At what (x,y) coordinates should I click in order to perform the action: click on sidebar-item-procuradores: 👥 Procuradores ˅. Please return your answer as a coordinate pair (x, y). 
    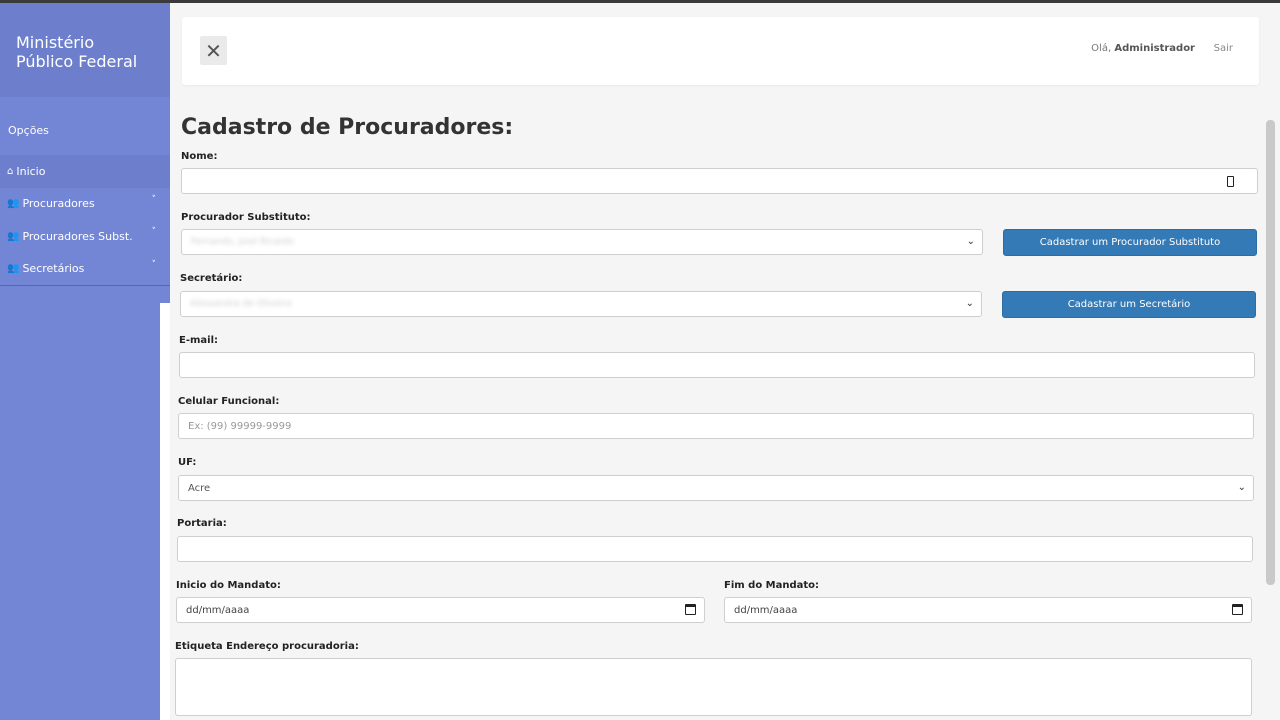
    Looking at the image, I should click on (85, 204).